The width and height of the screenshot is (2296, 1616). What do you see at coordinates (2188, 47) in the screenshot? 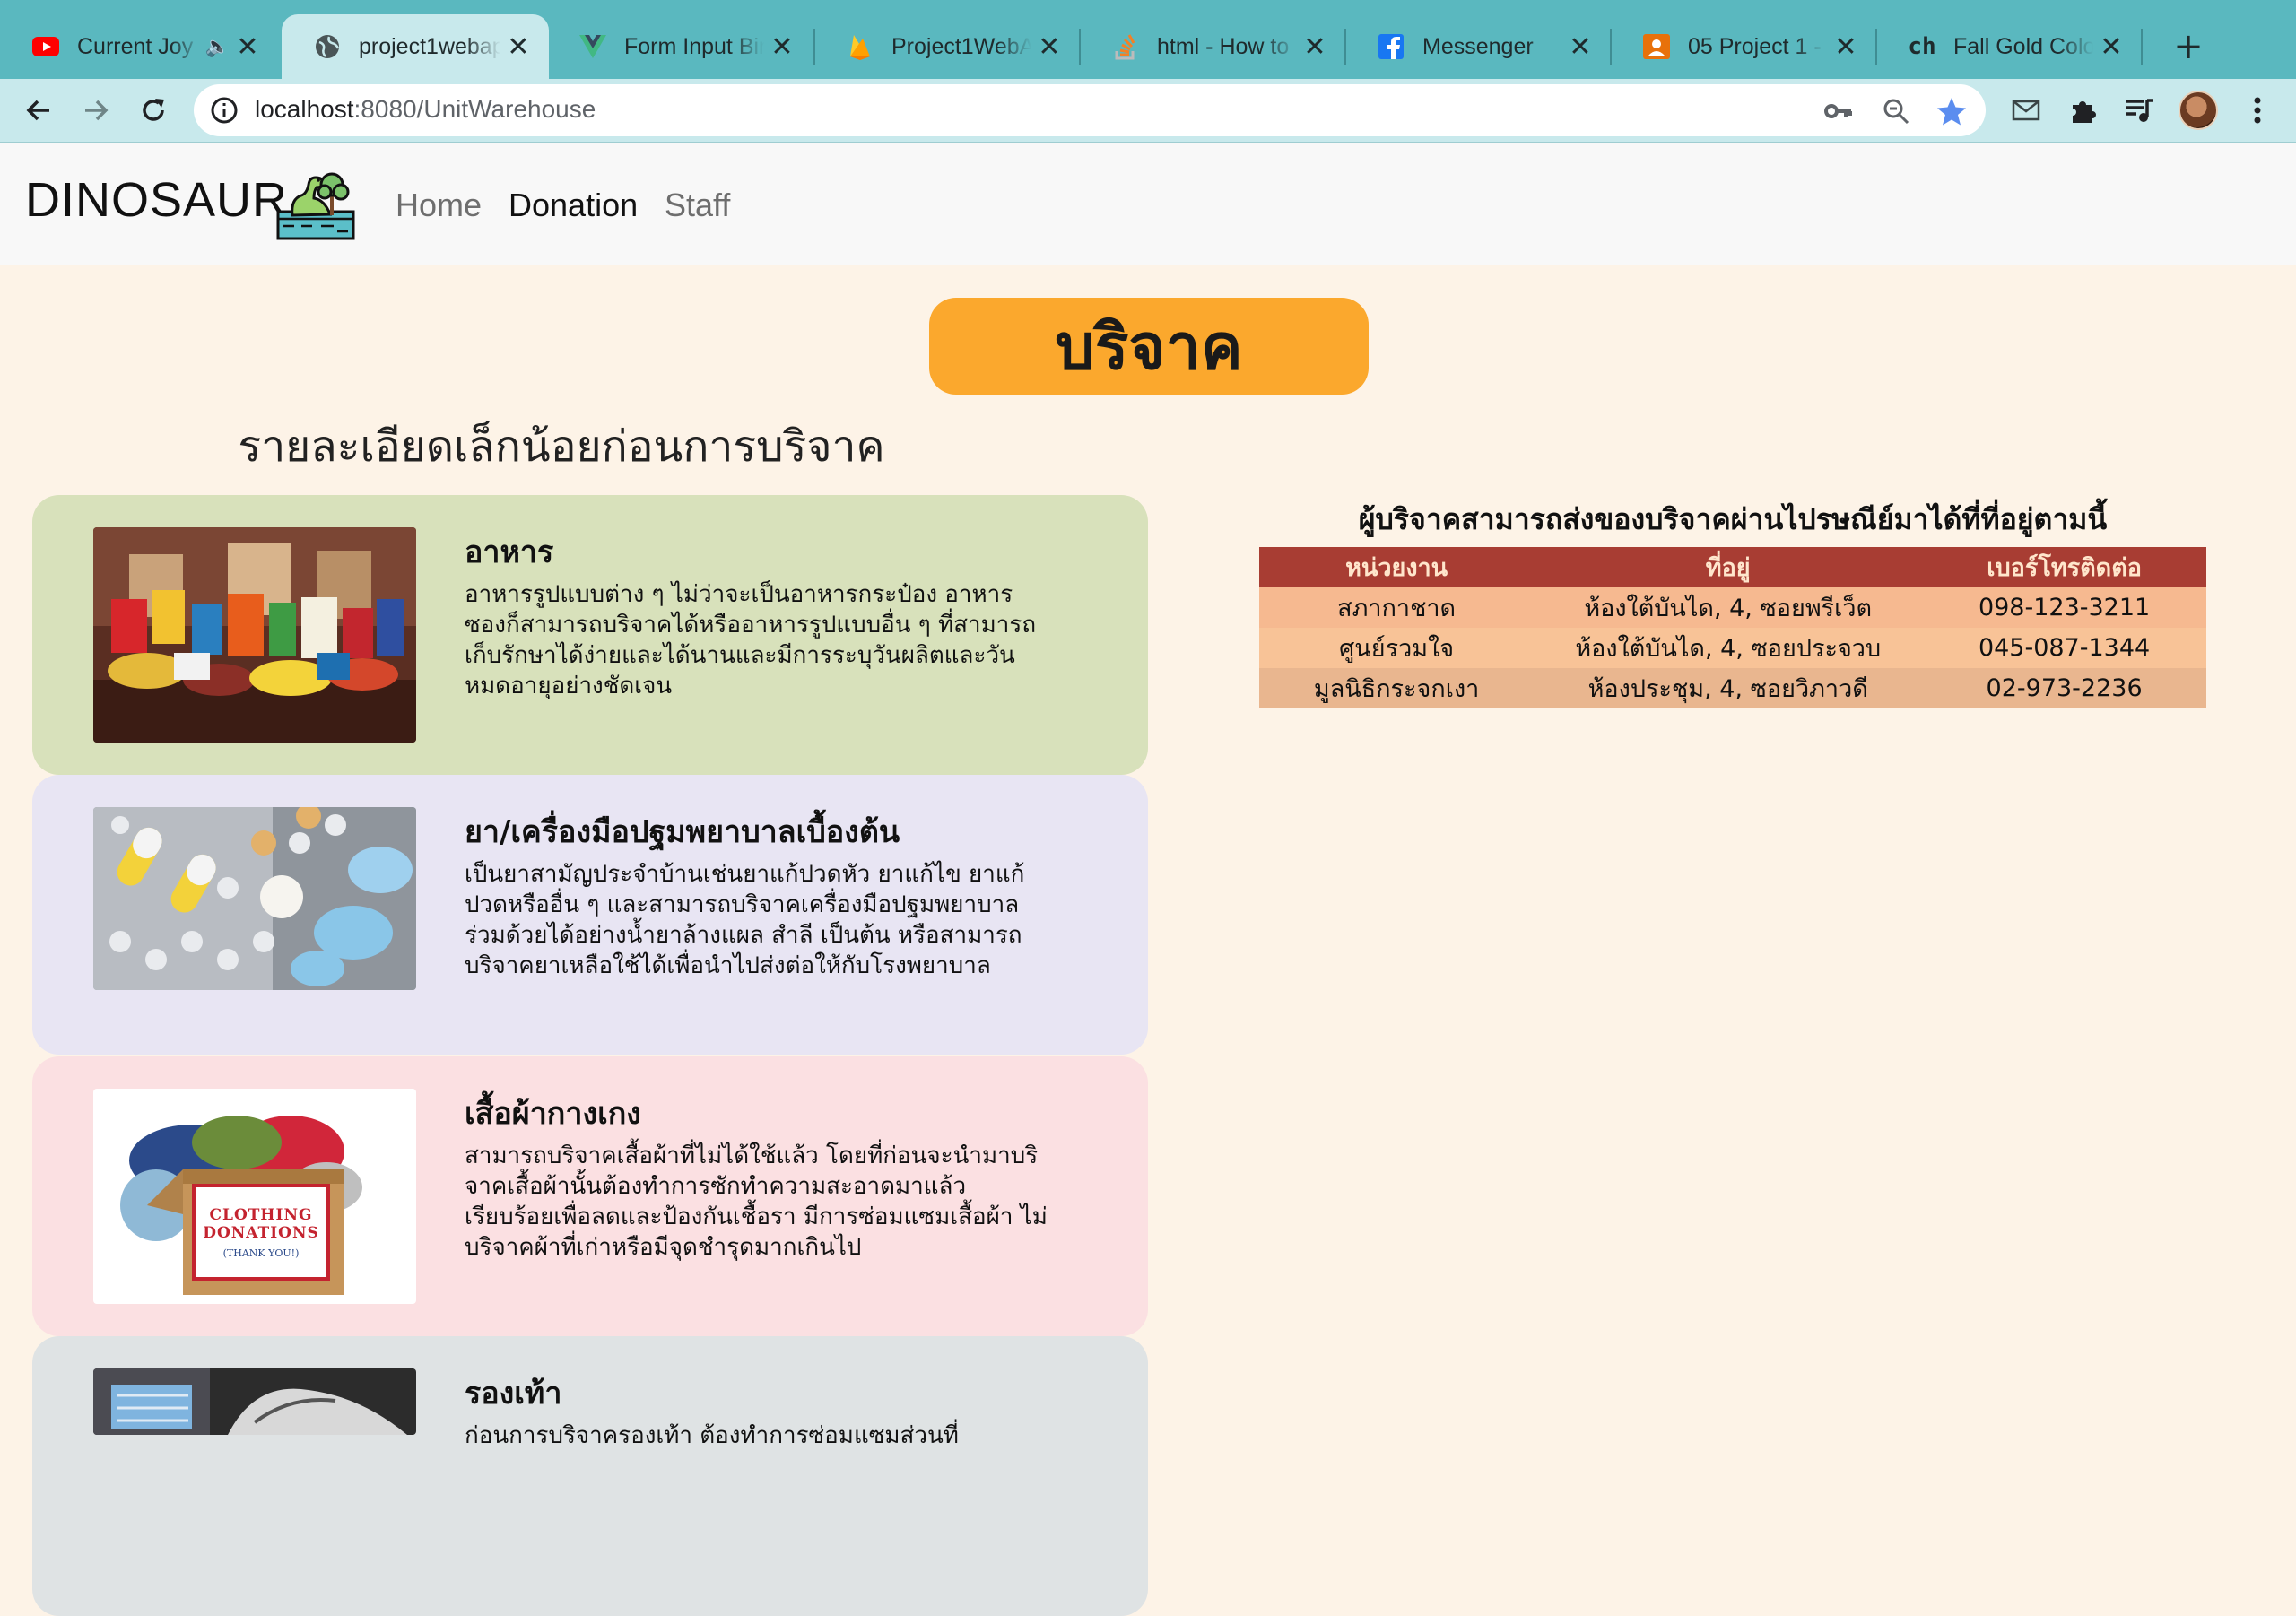
I see `new-tab-button: +` at bounding box center [2188, 47].